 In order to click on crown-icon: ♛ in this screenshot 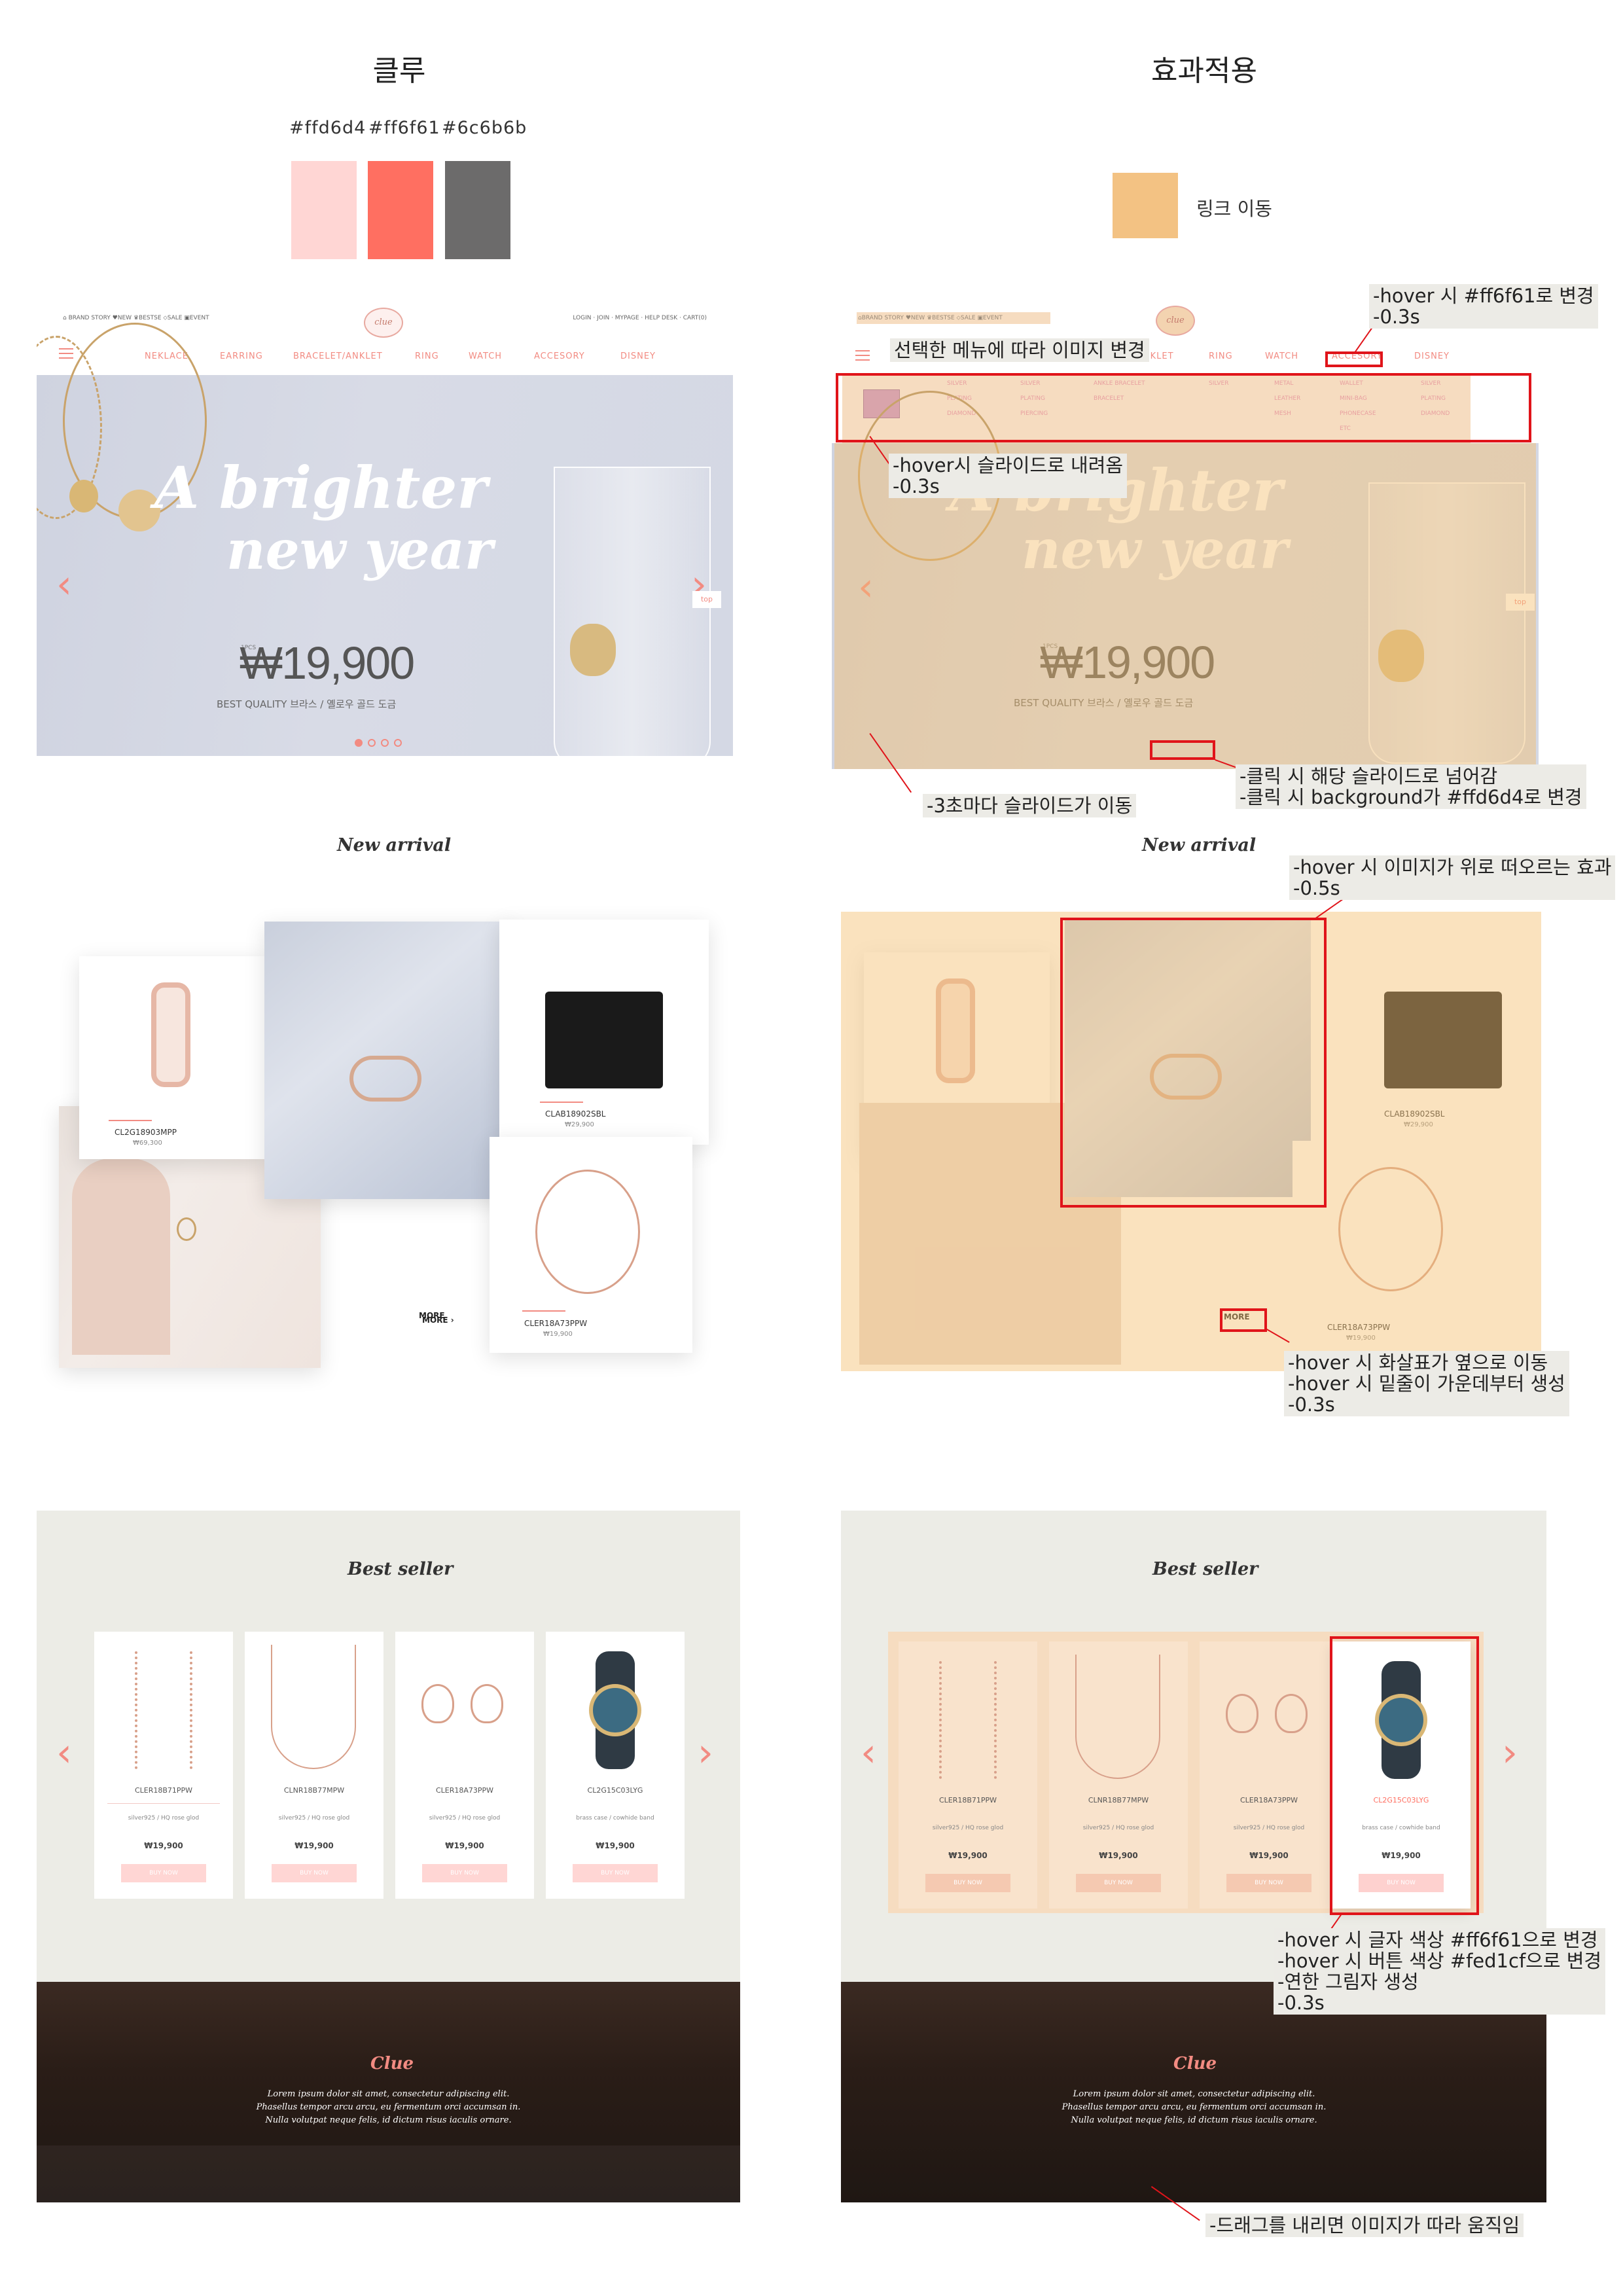, I will do `click(136, 318)`.